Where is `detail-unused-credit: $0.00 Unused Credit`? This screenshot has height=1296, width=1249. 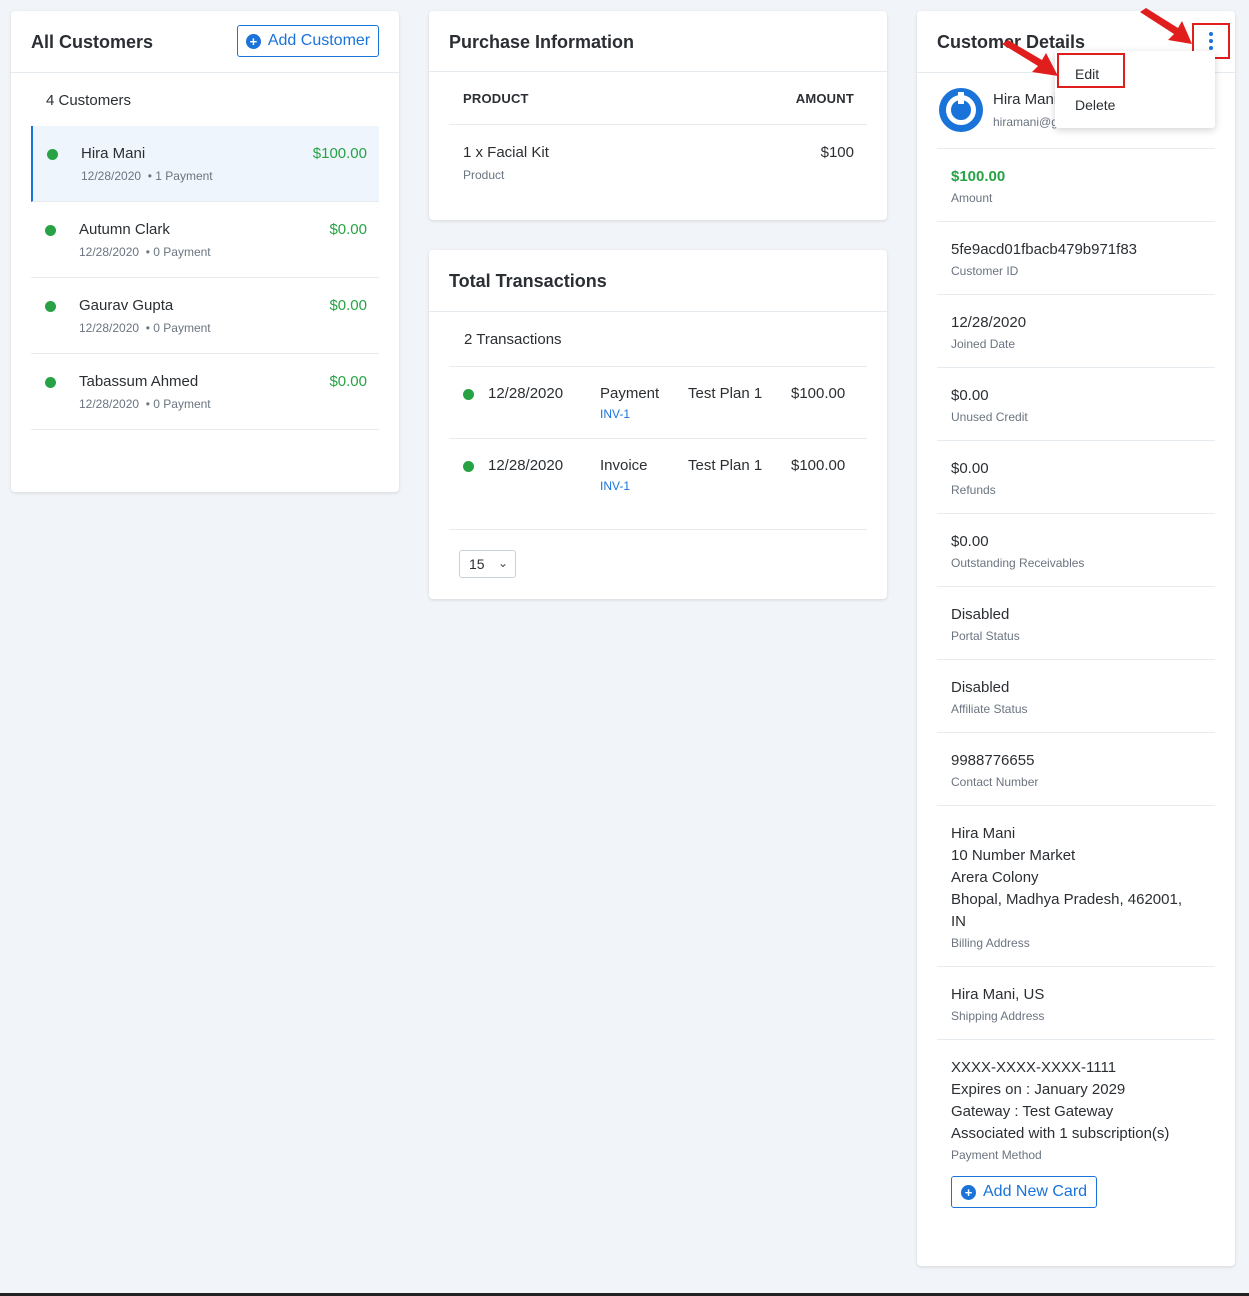 detail-unused-credit: $0.00 Unused Credit is located at coordinates (1076, 404).